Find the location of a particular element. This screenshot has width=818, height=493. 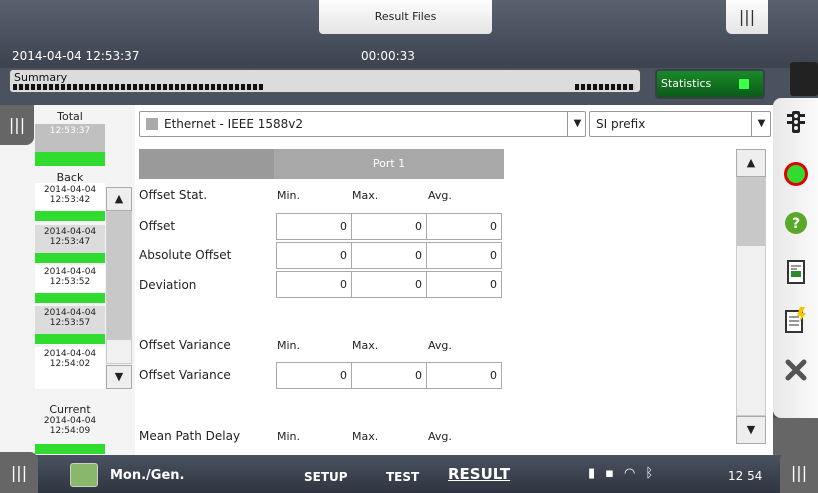

help-icon: ? is located at coordinates (795, 228).